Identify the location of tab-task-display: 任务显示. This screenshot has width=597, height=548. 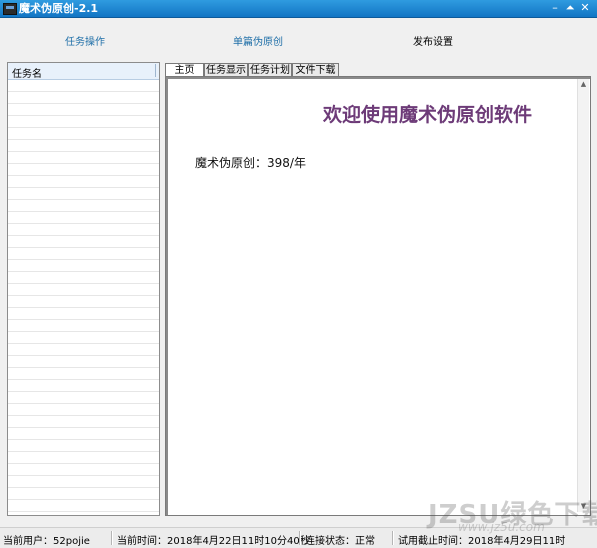
(226, 70).